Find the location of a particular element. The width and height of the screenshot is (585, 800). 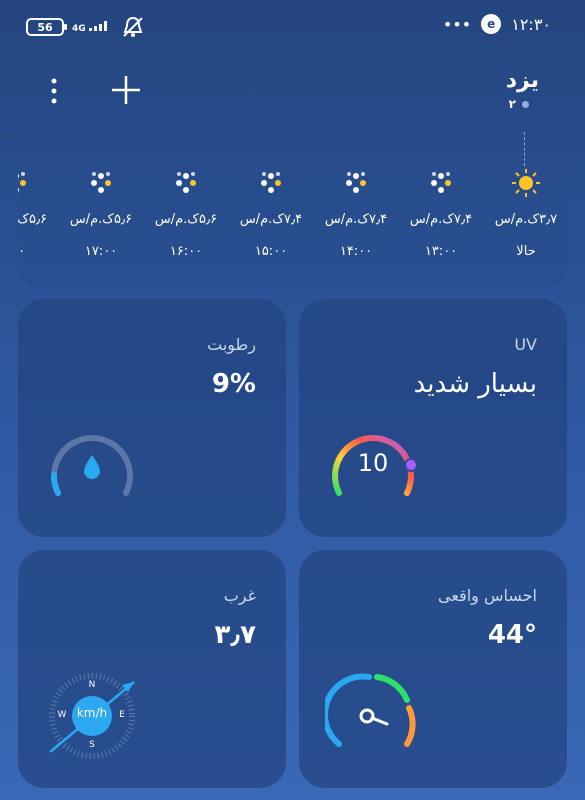

sun-icon is located at coordinates (526, 183).